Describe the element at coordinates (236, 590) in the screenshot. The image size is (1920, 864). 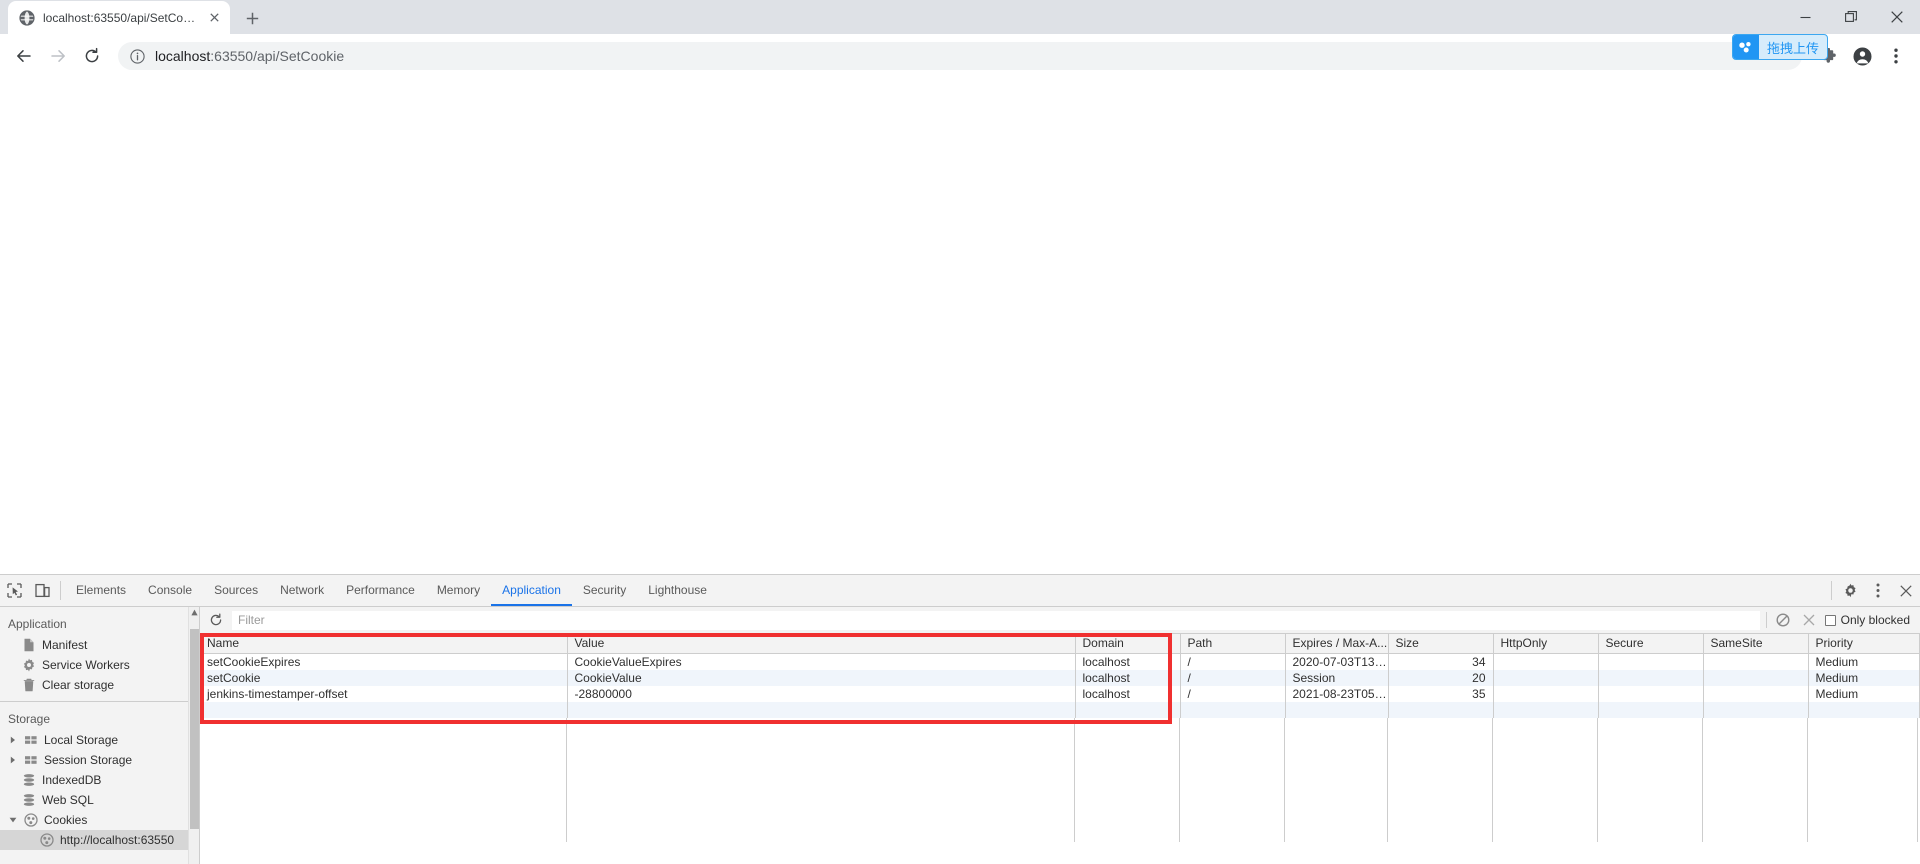
I see `devtools-tab-sources: Sources` at that location.